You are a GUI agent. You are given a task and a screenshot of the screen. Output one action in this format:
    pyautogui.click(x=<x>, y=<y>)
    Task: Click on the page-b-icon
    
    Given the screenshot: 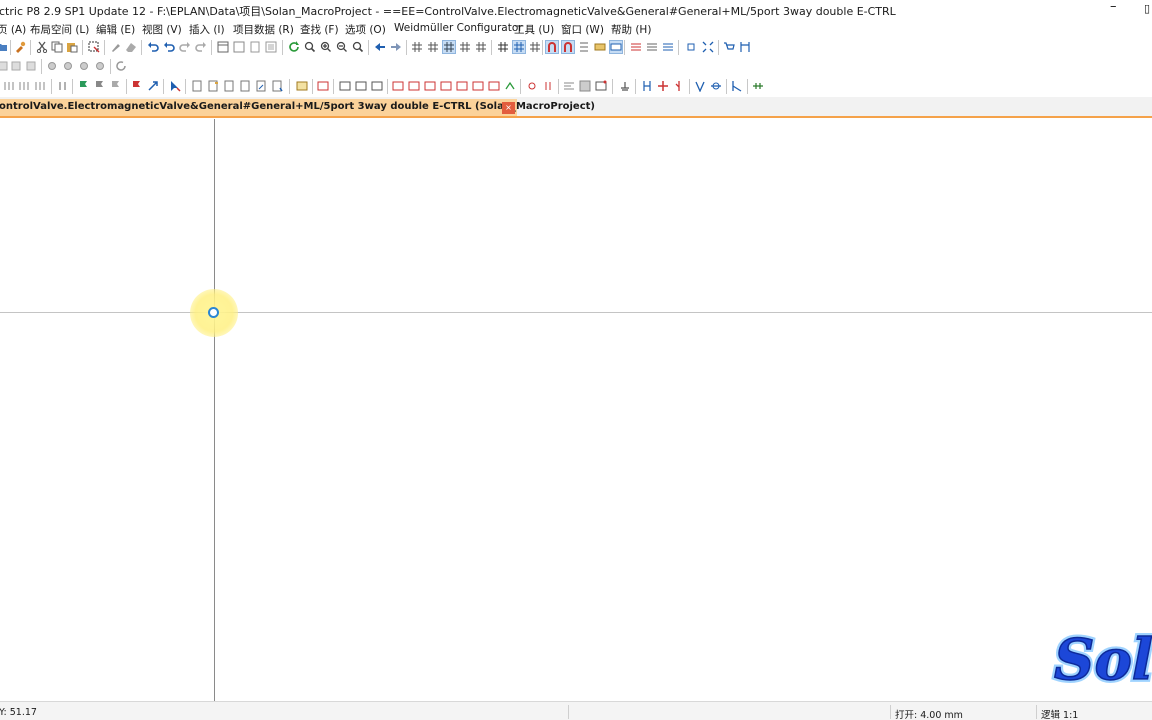 What is the action you would take?
    pyautogui.click(x=213, y=86)
    